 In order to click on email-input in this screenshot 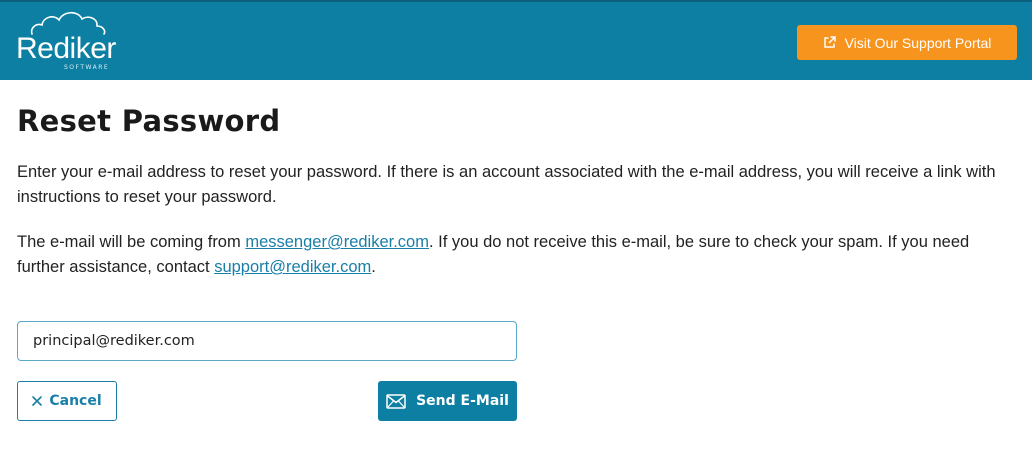, I will do `click(267, 341)`.